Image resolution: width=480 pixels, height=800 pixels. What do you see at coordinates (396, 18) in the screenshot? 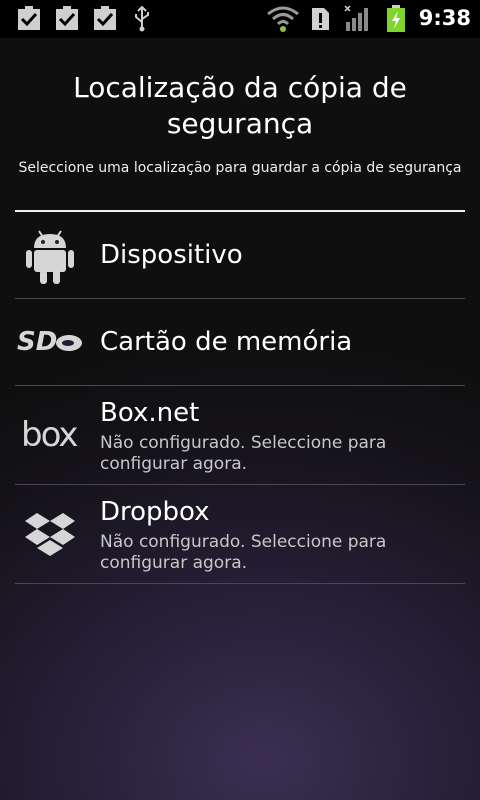
I see `battery-charging-icon` at bounding box center [396, 18].